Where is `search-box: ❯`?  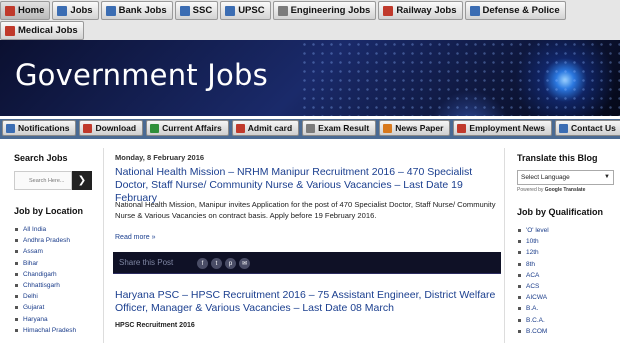
search-box: ❯ is located at coordinates (53, 180).